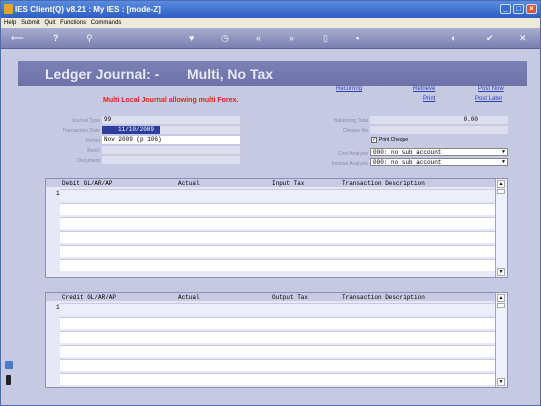  I want to click on income-analysis-label: Income Analysis, so click(349, 164).